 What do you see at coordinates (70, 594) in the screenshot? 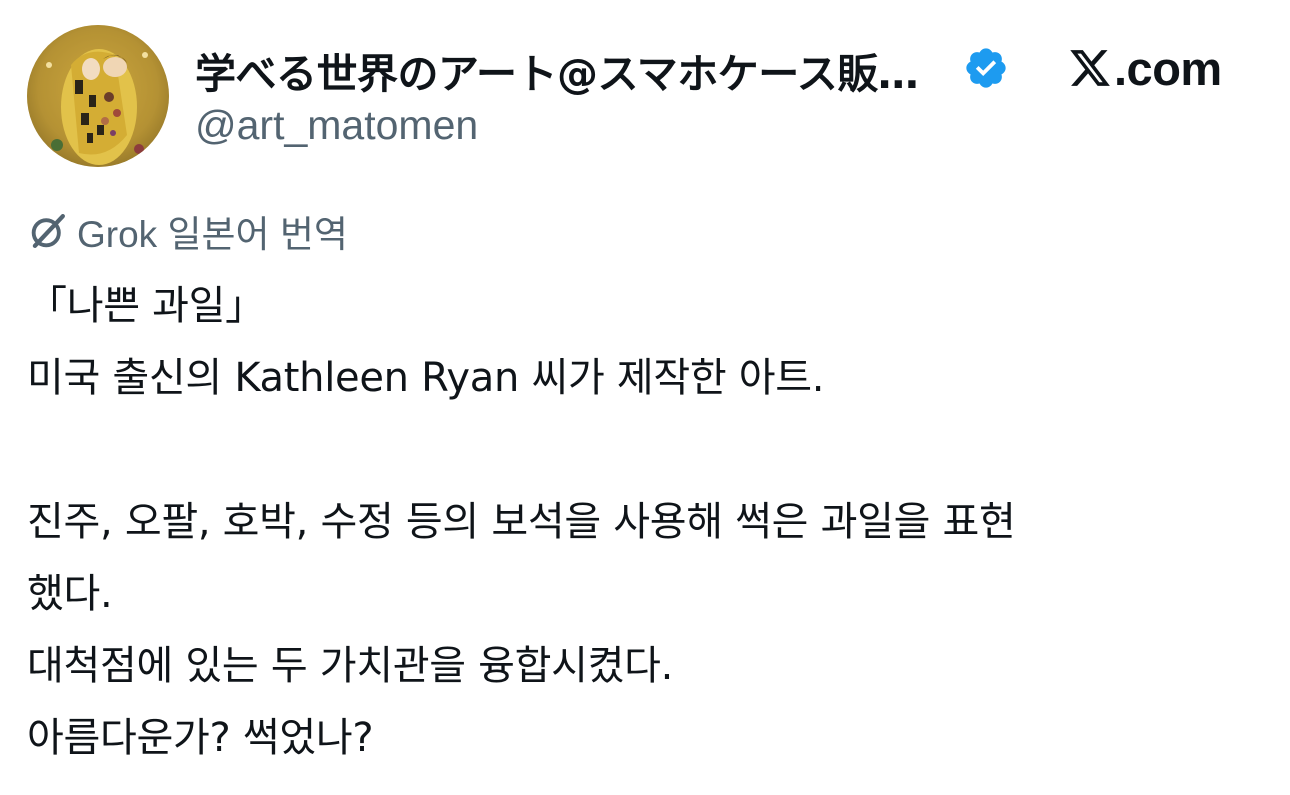
I see `tweet-line: 했다.` at bounding box center [70, 594].